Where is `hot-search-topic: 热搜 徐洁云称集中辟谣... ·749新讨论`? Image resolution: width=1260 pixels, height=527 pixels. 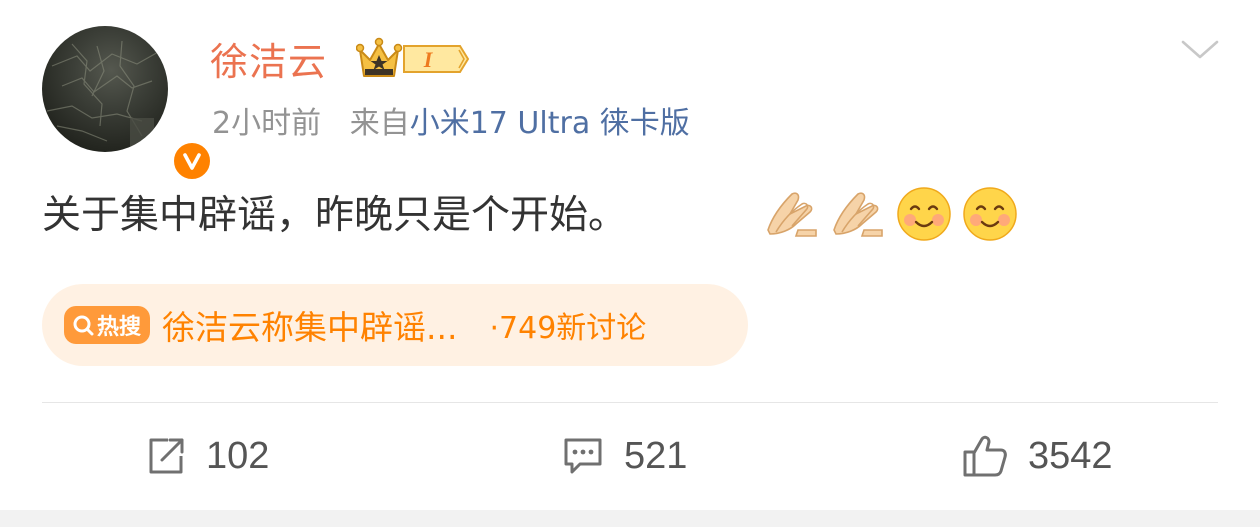 hot-search-topic: 热搜 徐洁云称集中辟谣... ·749新讨论 is located at coordinates (395, 325).